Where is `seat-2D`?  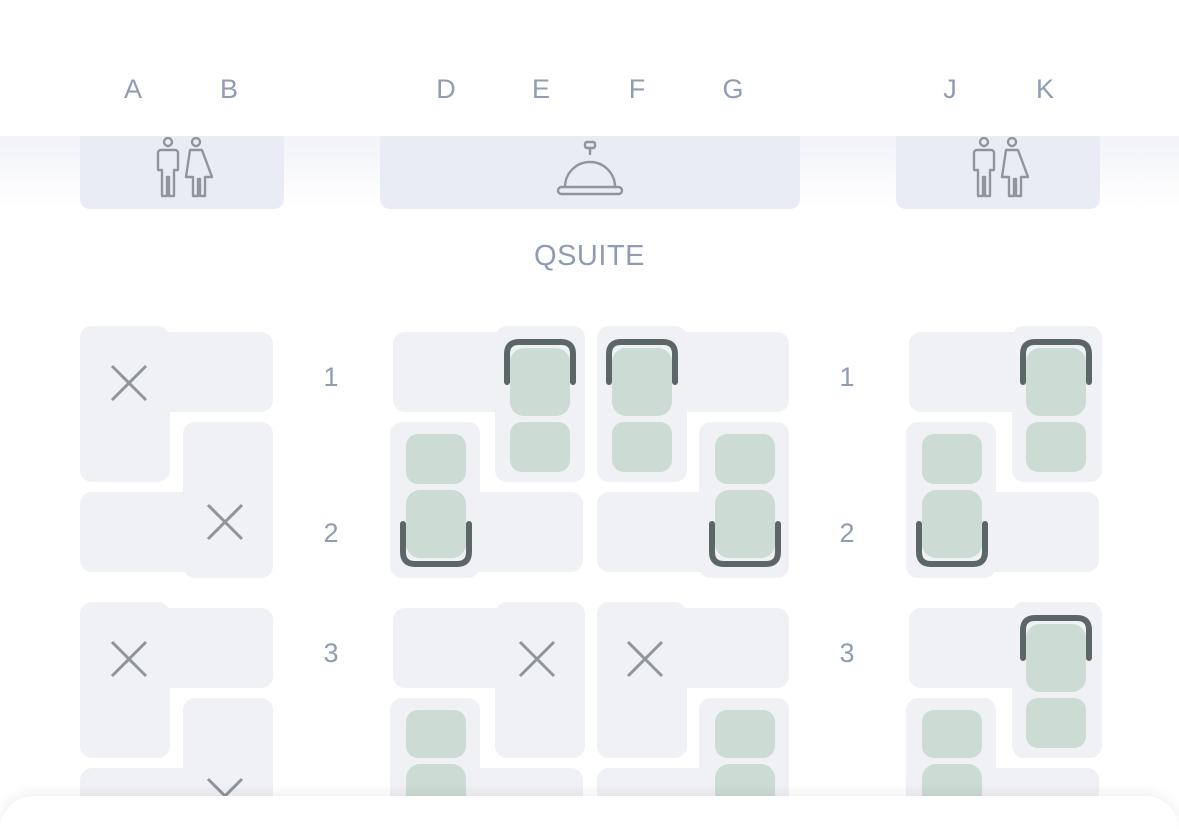
seat-2D is located at coordinates (436, 500).